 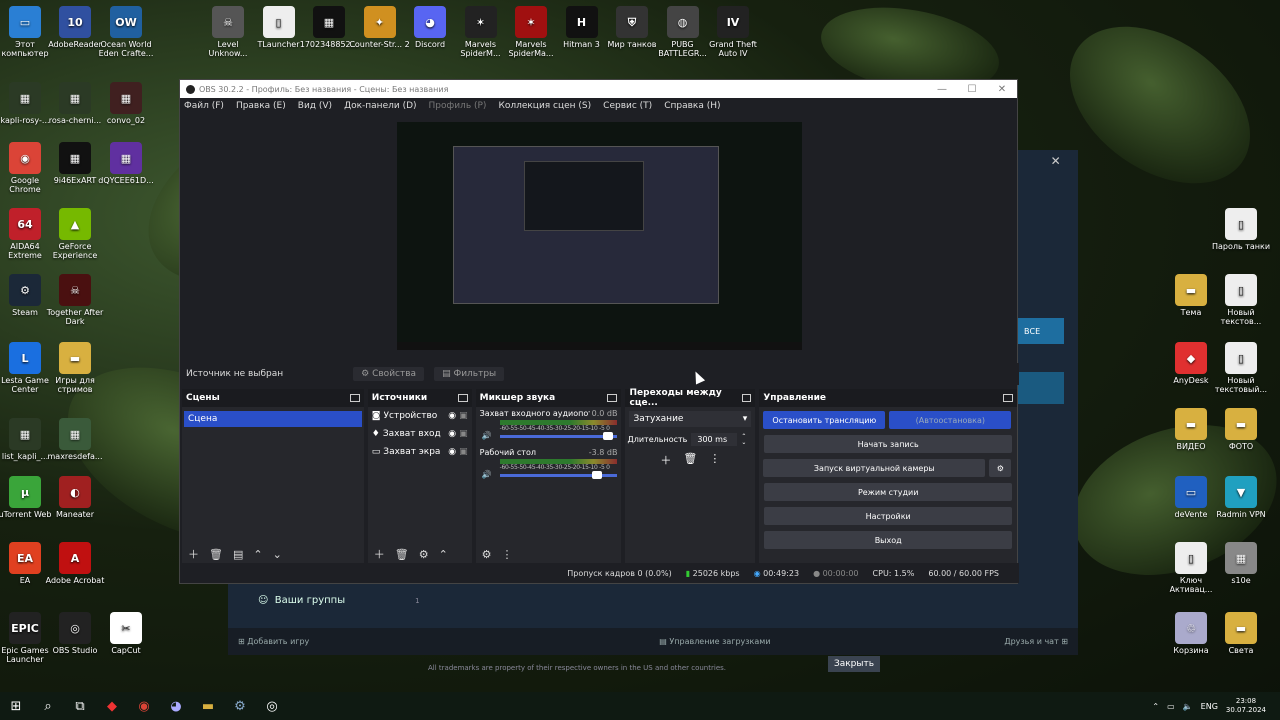 I want to click on desktop-icon: ▬ Игры для стримов, so click(x=75, y=368).